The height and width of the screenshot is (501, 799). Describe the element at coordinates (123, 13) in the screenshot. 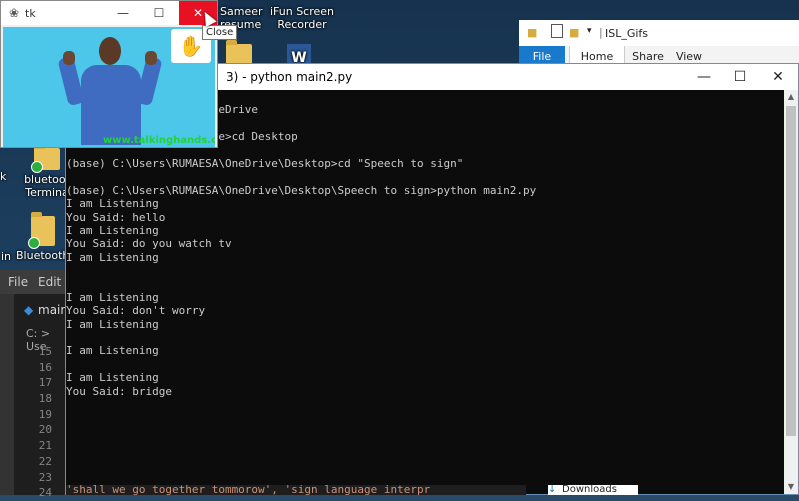

I see `tk-minimize-button: —` at that location.